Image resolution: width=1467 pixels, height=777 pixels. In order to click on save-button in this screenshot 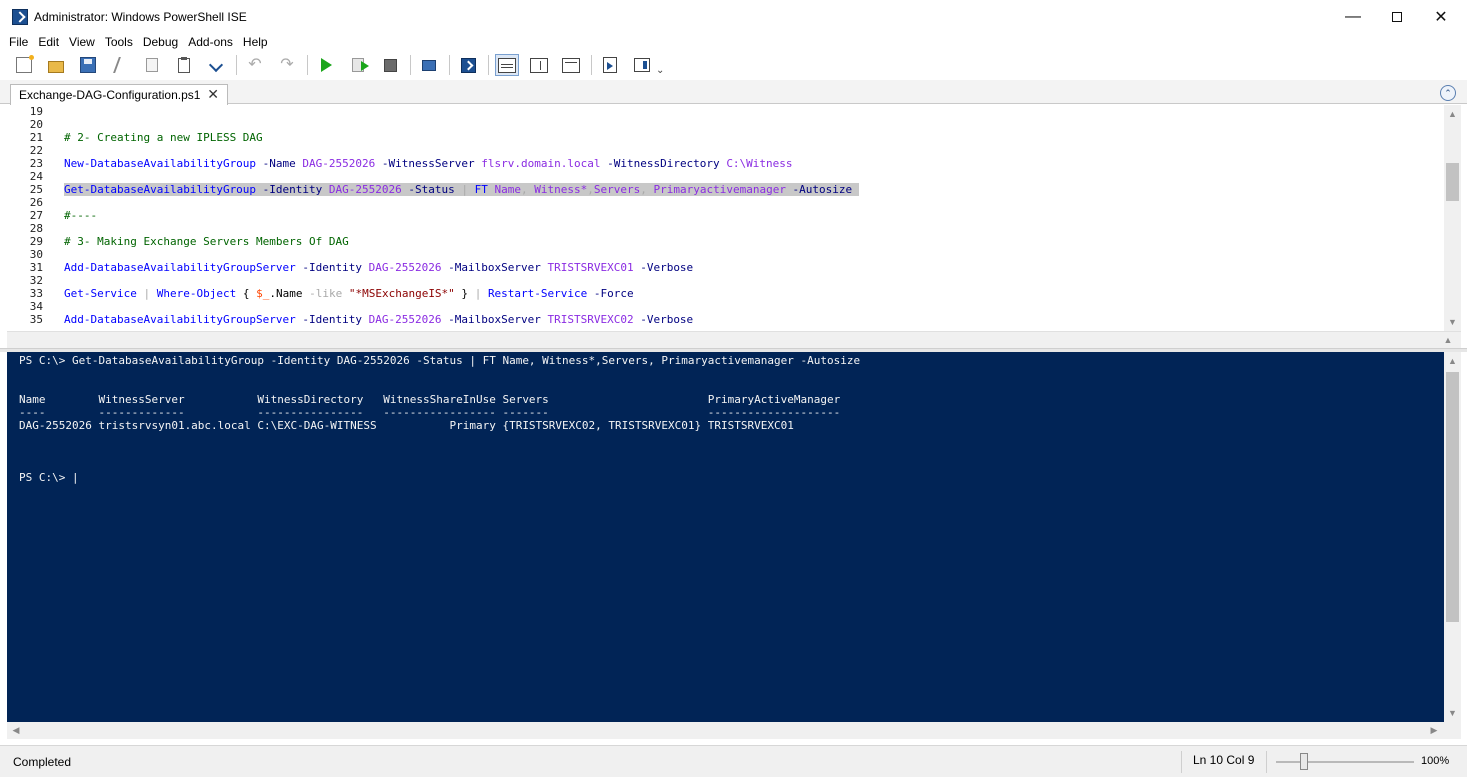, I will do `click(88, 65)`.